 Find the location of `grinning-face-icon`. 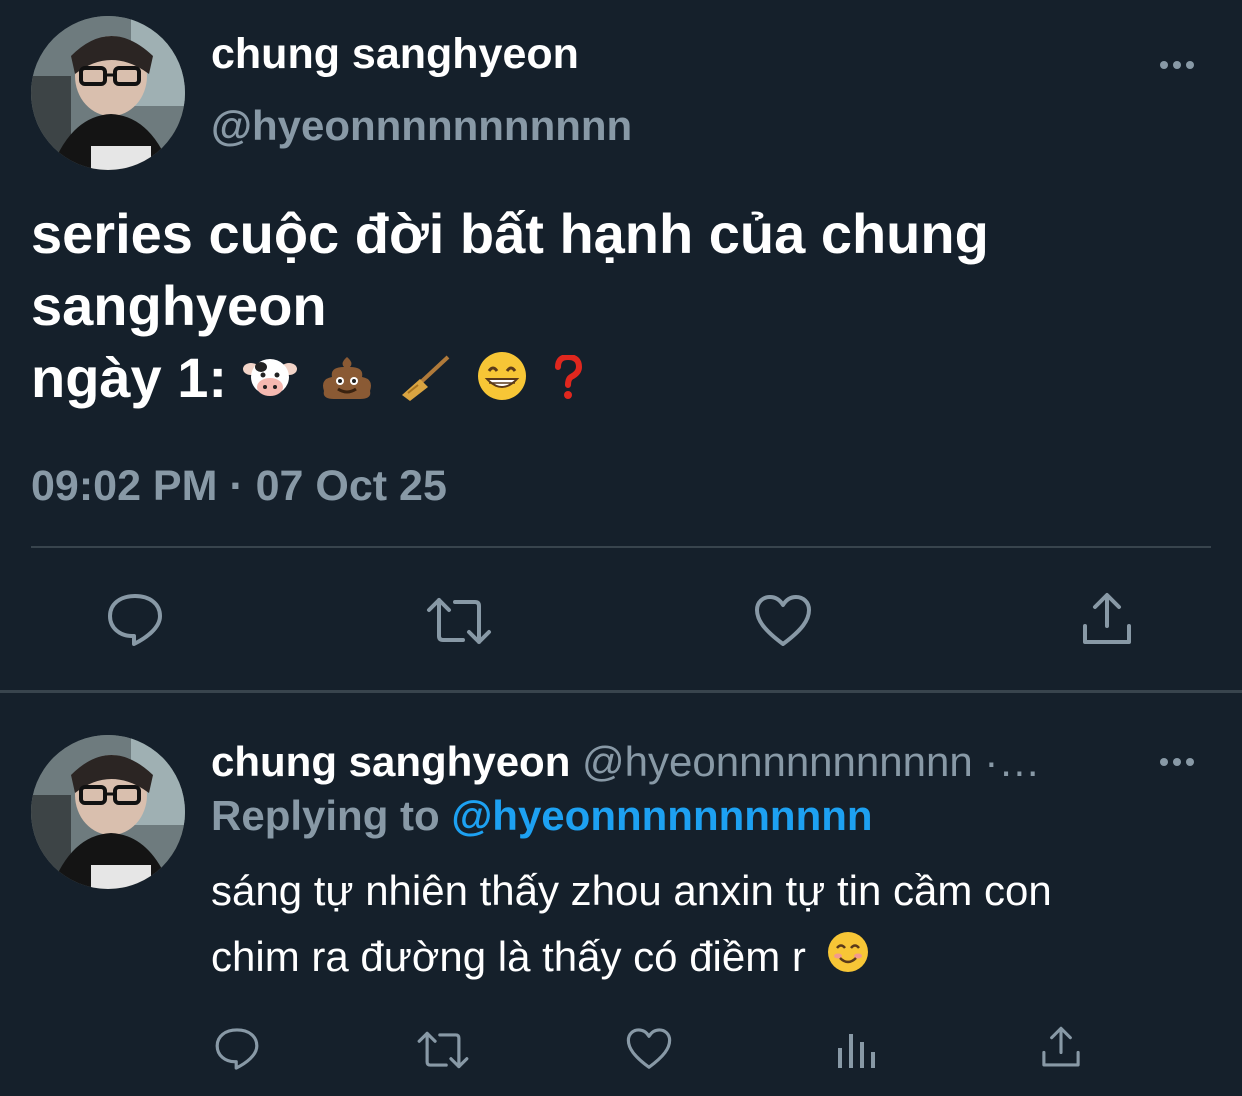

grinning-face-icon is located at coordinates (502, 382).